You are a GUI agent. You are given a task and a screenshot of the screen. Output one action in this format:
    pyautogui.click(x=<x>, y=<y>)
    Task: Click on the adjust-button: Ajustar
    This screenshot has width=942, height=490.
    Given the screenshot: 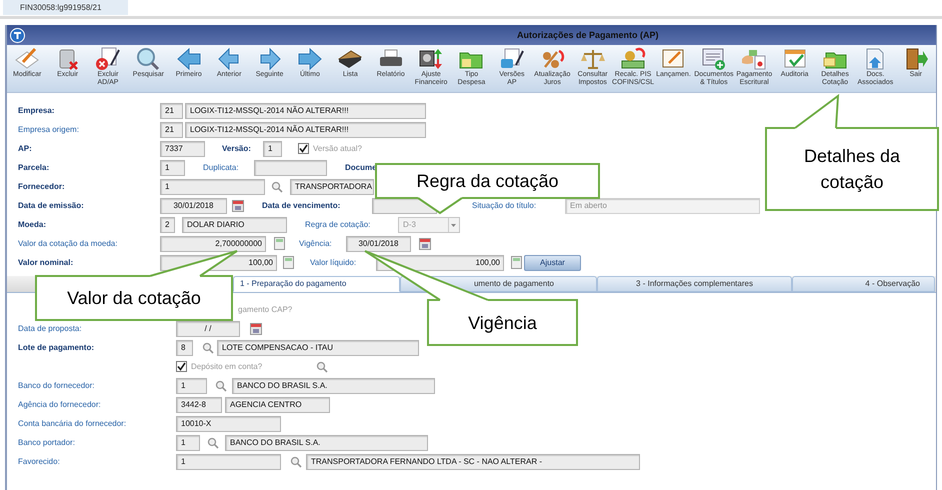 What is the action you would take?
    pyautogui.click(x=552, y=262)
    